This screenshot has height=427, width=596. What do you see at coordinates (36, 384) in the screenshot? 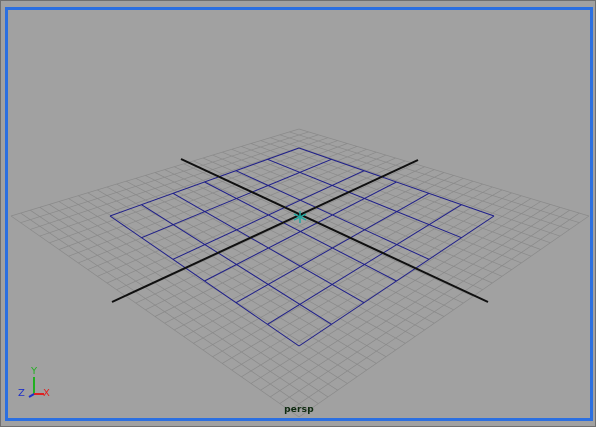
I see `view-axis-gizmo: Y Z X` at bounding box center [36, 384].